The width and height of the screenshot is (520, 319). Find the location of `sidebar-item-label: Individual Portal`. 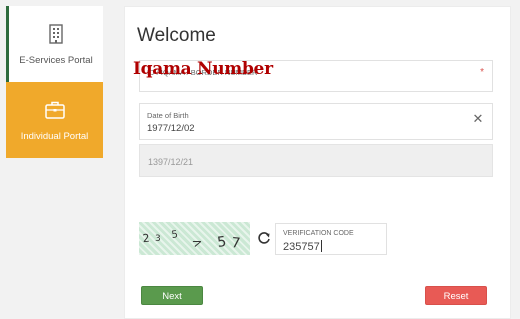

sidebar-item-label: Individual Portal is located at coordinates (54, 136).